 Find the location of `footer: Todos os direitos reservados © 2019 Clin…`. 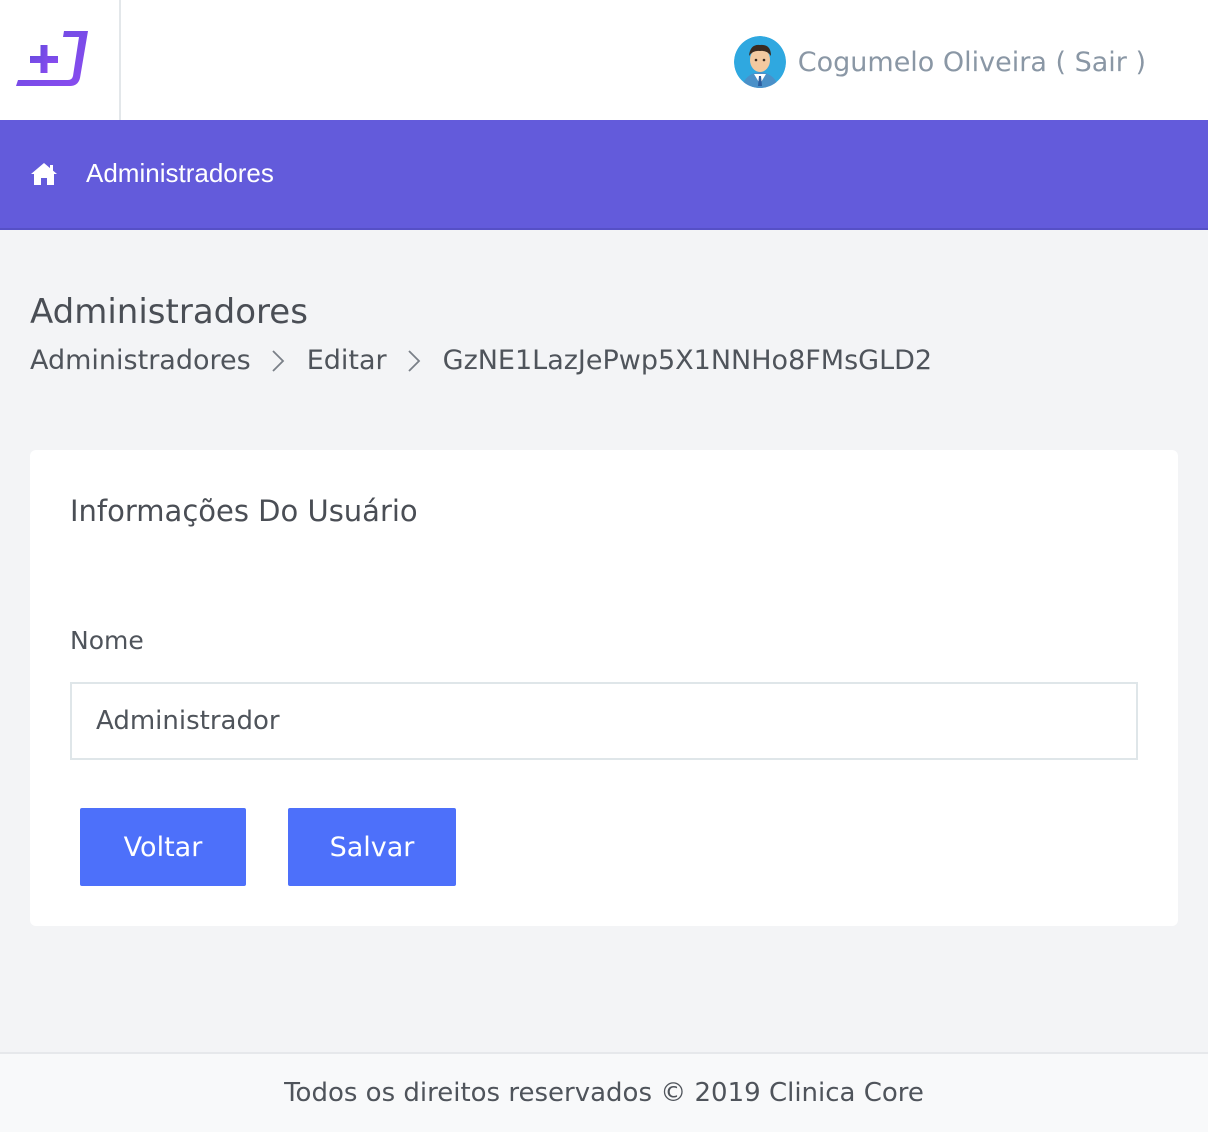

footer: Todos os direitos reservados © 2019 Clin… is located at coordinates (604, 1092).